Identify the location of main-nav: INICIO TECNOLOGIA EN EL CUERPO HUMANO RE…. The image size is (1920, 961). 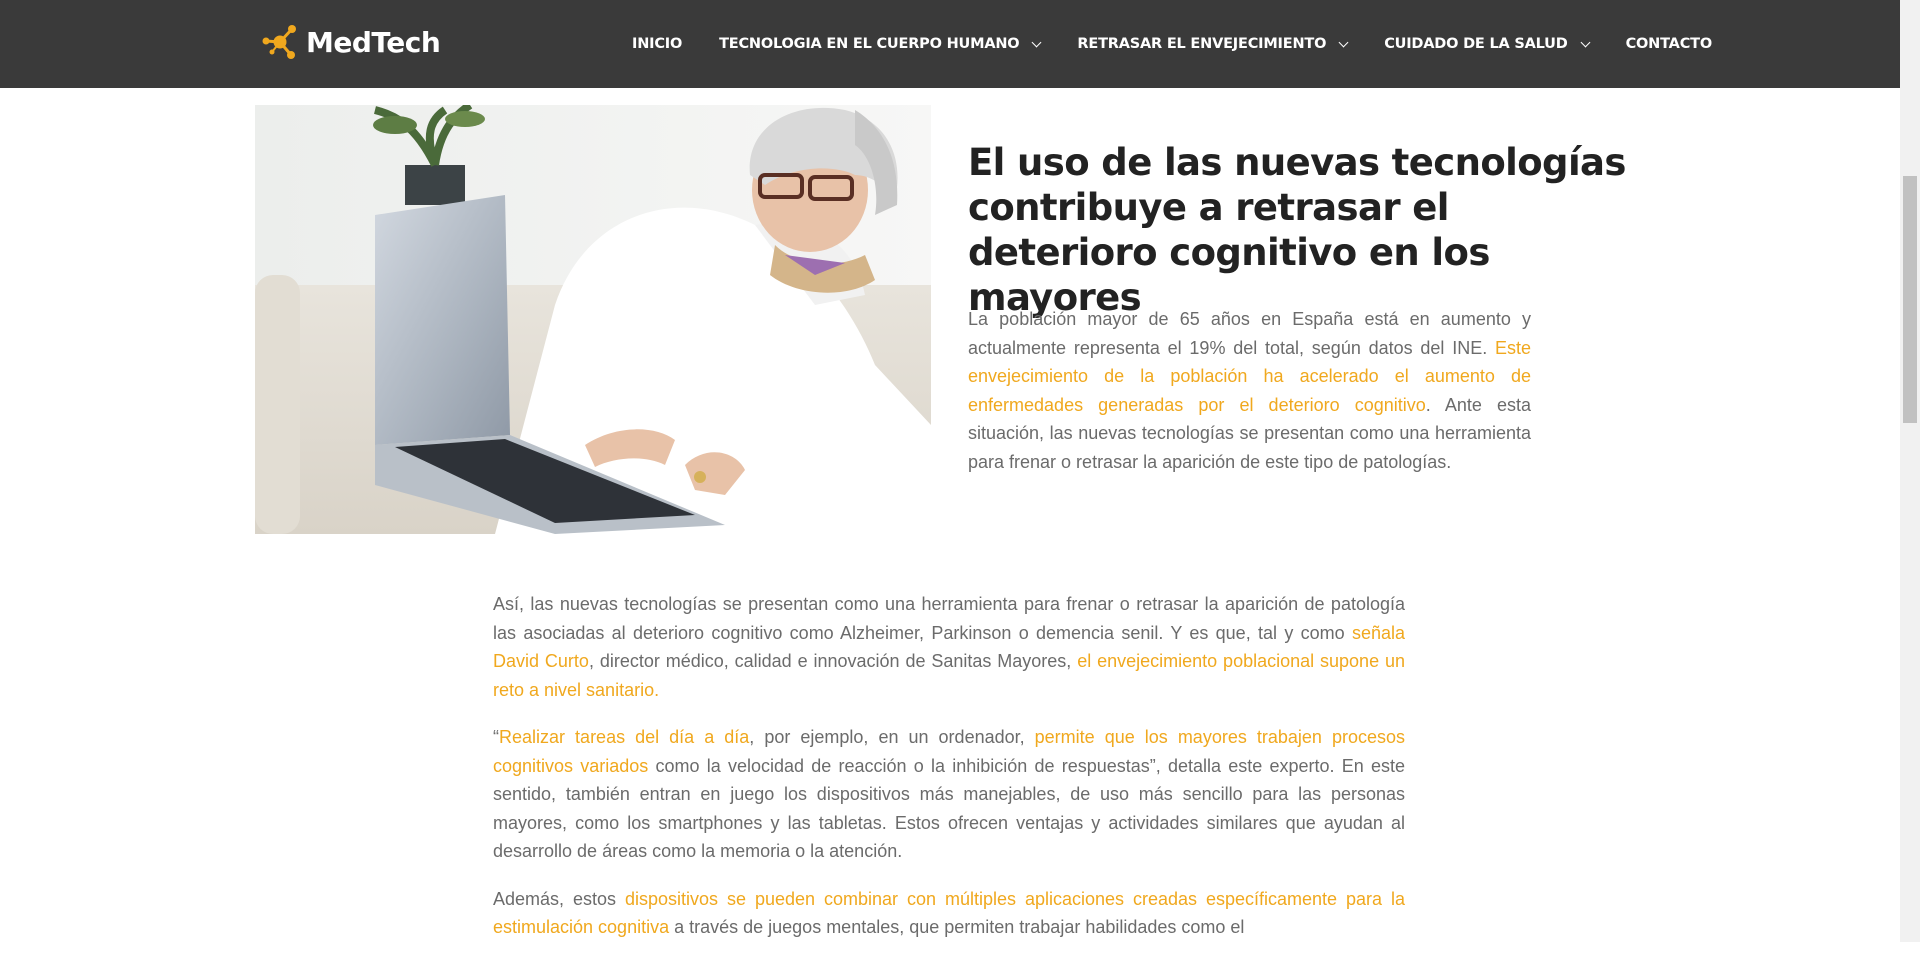
(1172, 44).